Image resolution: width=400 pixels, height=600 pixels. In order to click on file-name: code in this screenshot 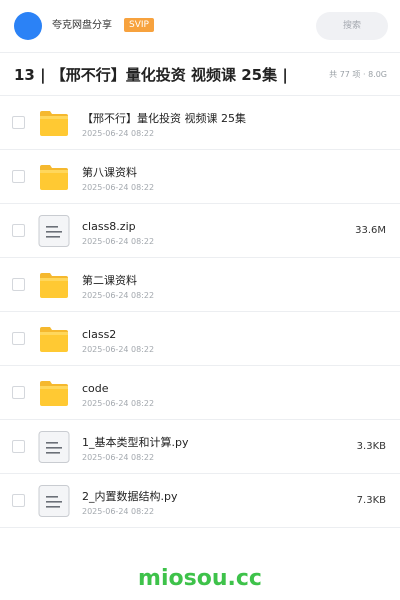, I will do `click(95, 388)`.